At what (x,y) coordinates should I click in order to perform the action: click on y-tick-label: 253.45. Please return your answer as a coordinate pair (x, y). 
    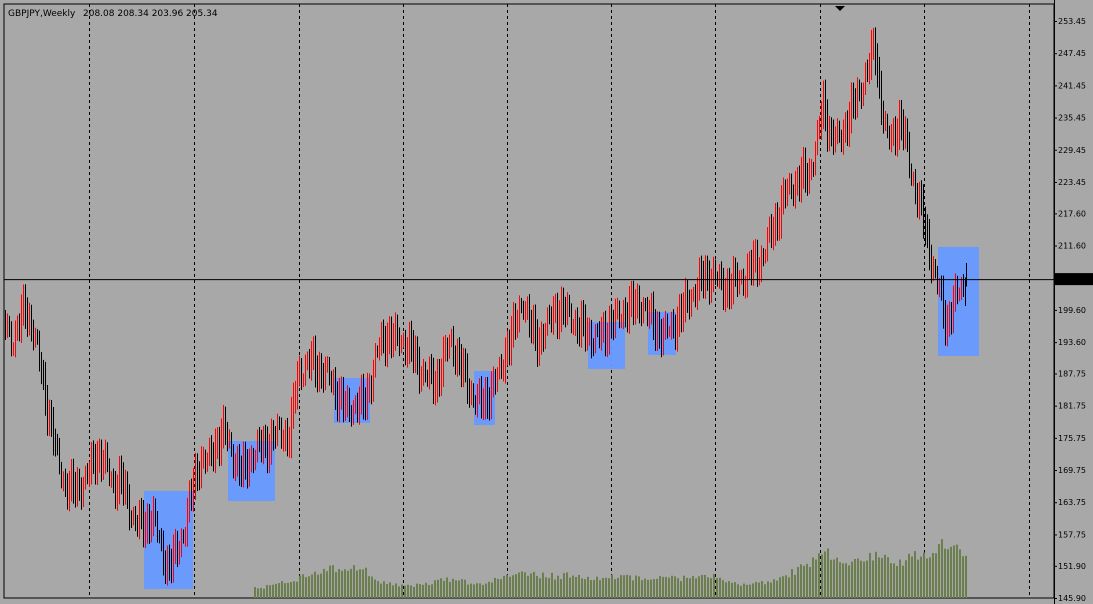
    Looking at the image, I should click on (1072, 21).